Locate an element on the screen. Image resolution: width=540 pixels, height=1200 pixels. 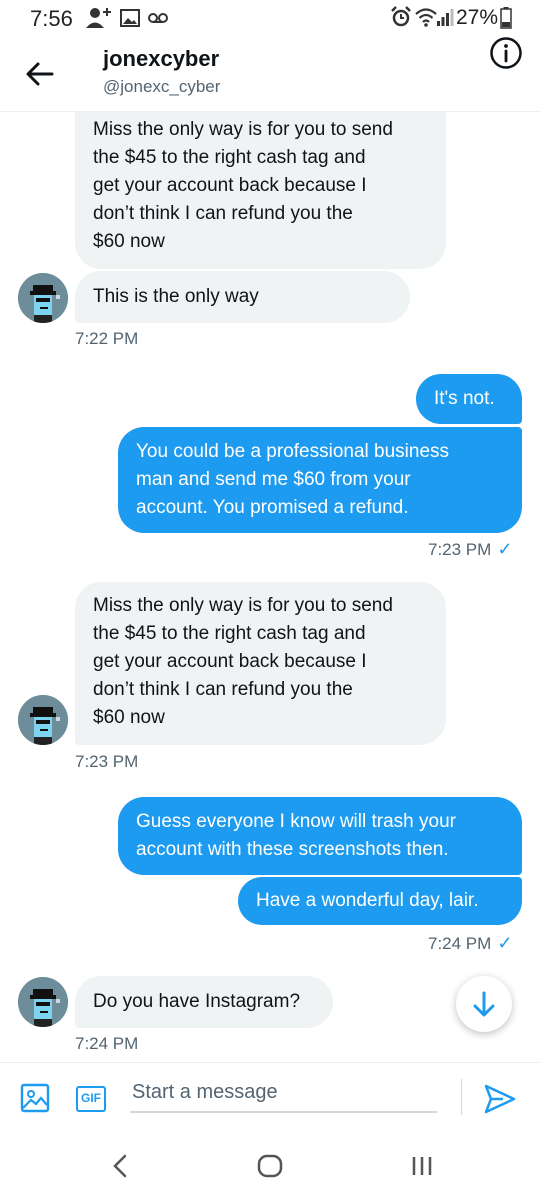
info-icon is located at coordinates (506, 53).